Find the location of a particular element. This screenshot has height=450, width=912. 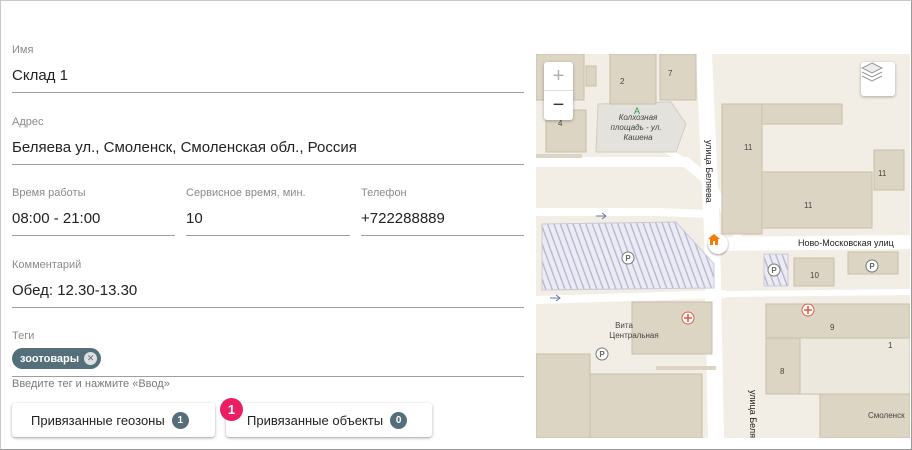

map-label-8: 8 is located at coordinates (782, 371).